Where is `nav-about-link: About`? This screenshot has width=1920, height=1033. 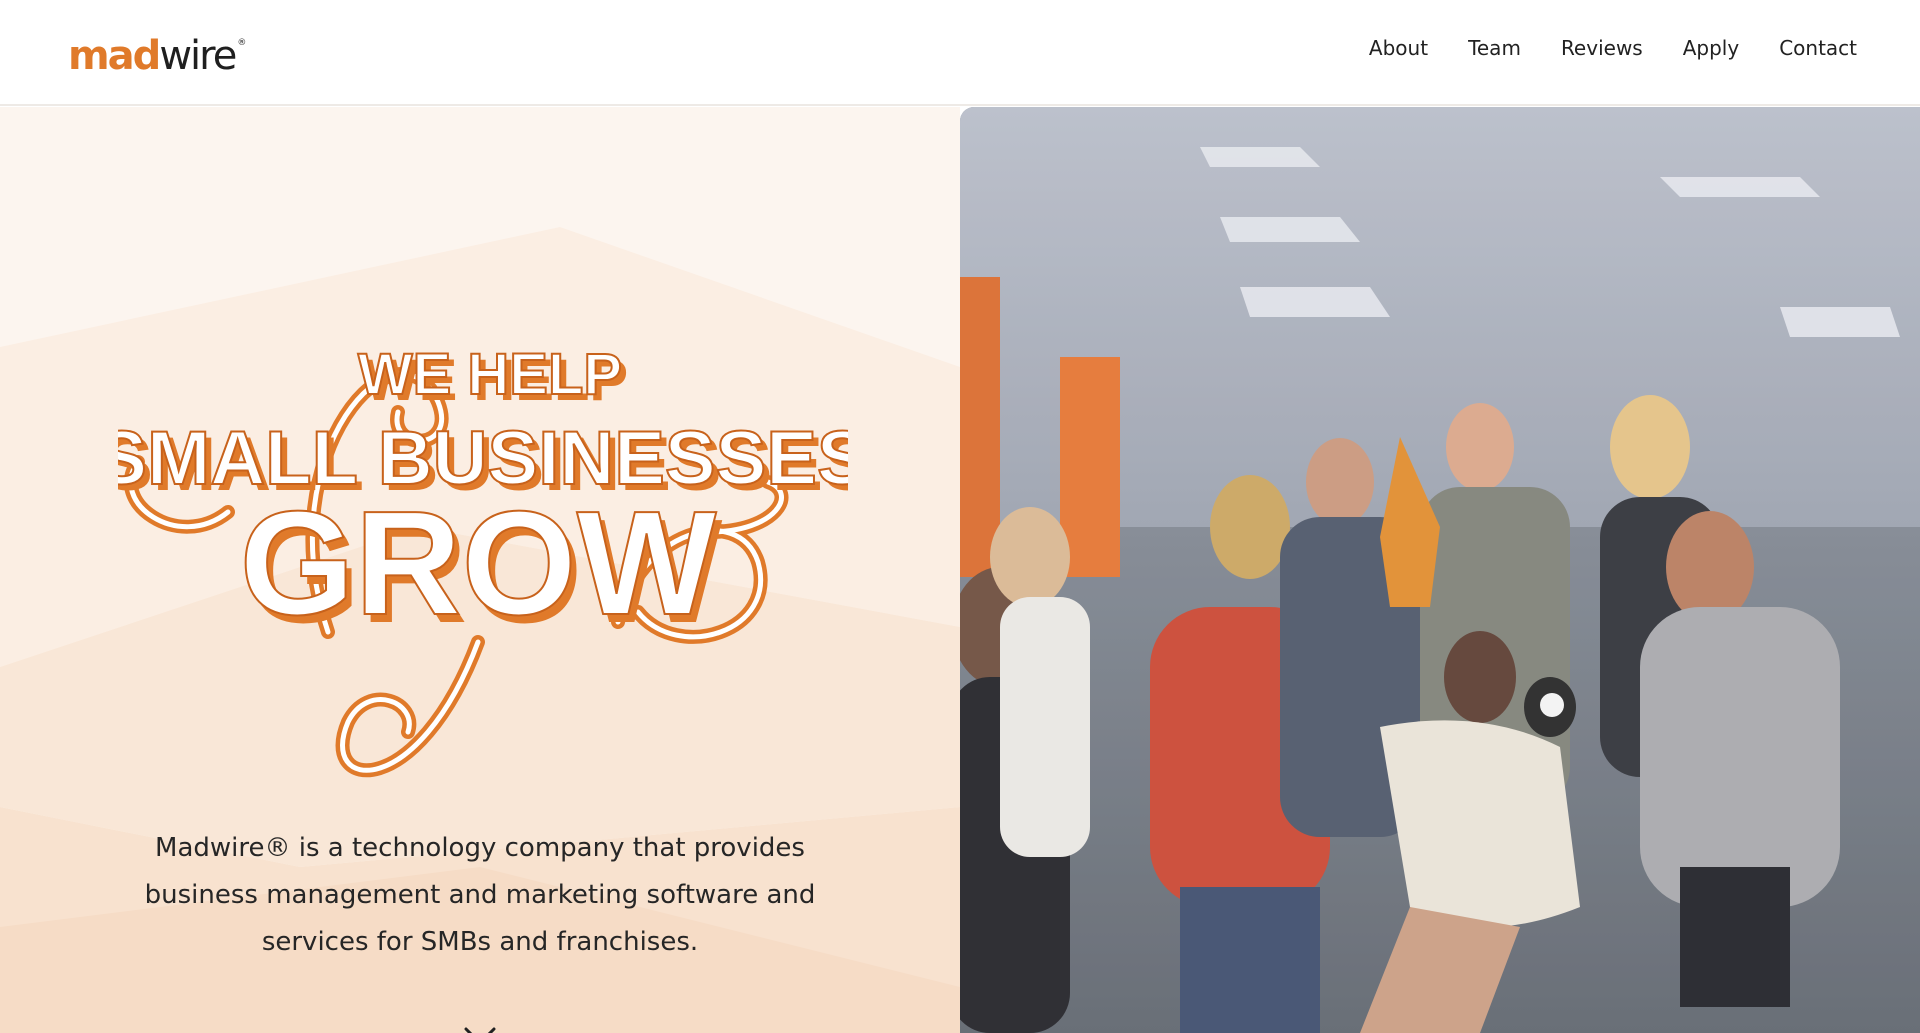
nav-about-link: About is located at coordinates (1398, 48).